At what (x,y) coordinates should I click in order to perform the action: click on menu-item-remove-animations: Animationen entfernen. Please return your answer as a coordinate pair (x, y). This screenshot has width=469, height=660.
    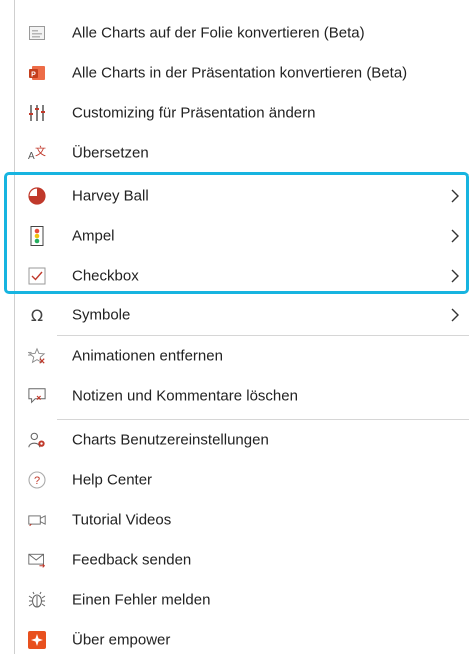
    Looking at the image, I should click on (242, 356).